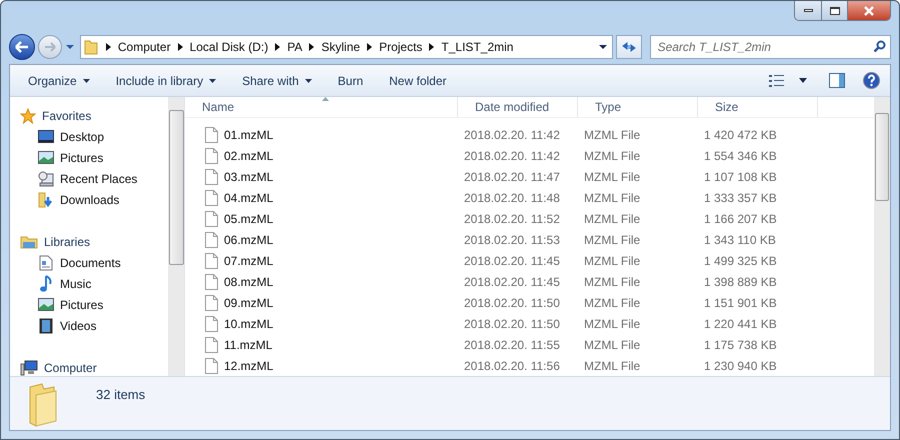 The height and width of the screenshot is (440, 900). I want to click on file-name: 07.mzML, so click(249, 261).